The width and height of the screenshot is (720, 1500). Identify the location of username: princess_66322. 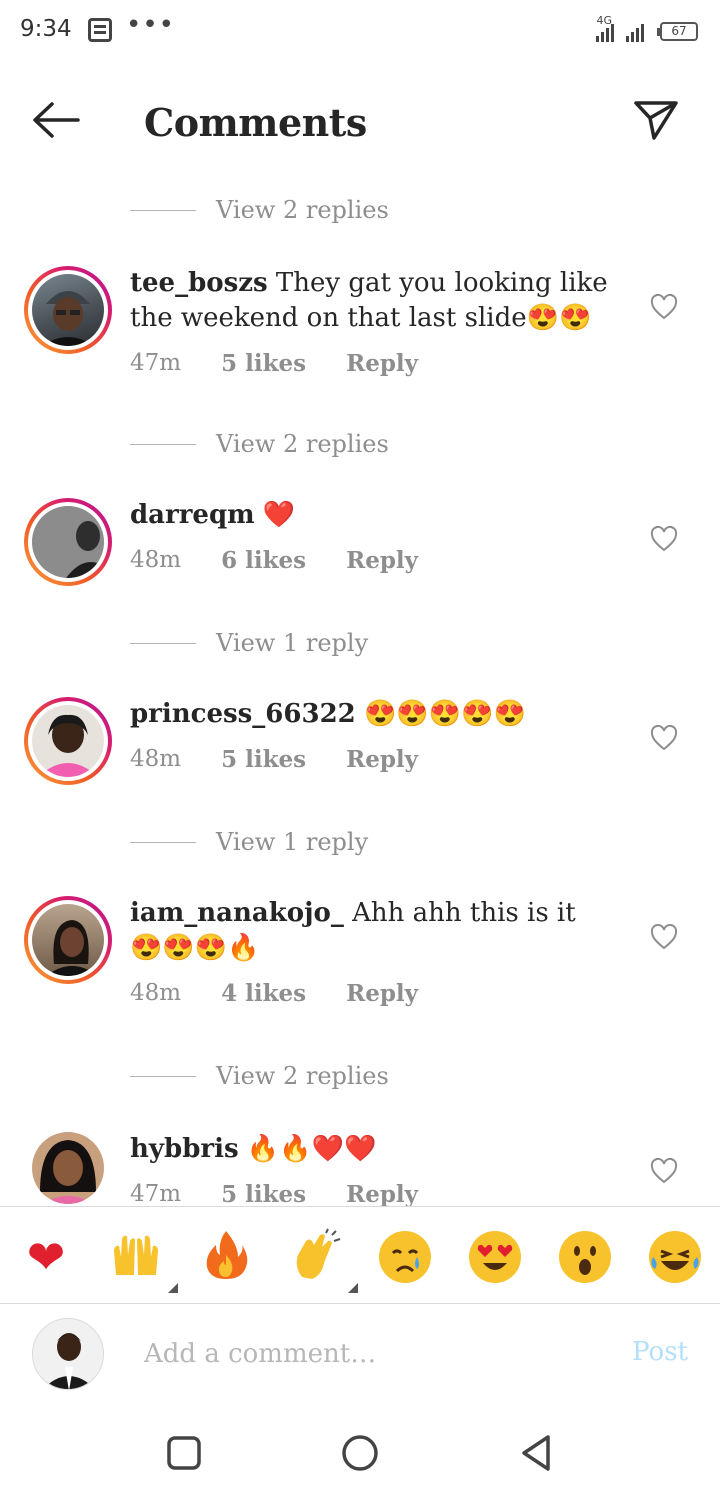
(243, 714).